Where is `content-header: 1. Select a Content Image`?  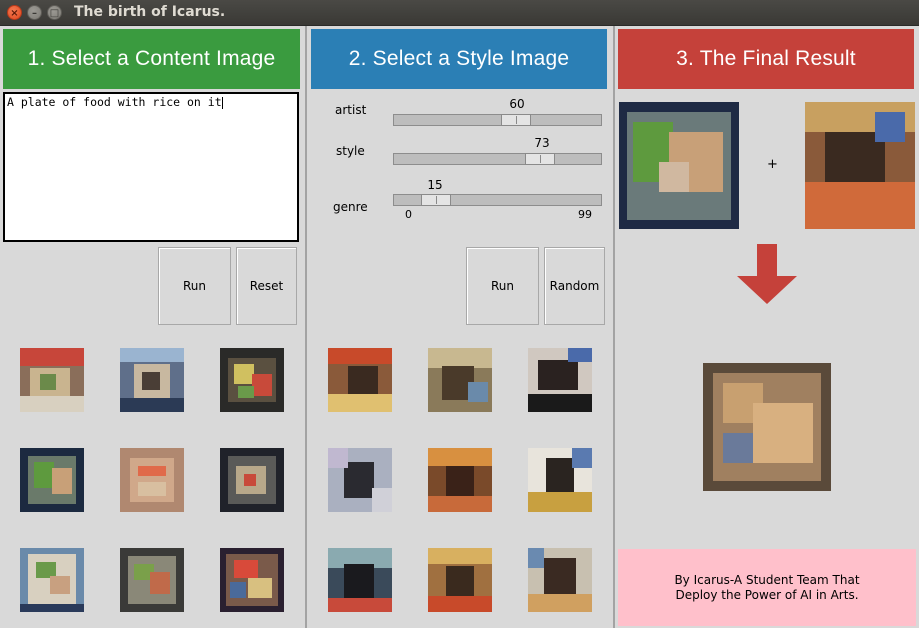 content-header: 1. Select a Content Image is located at coordinates (151, 59).